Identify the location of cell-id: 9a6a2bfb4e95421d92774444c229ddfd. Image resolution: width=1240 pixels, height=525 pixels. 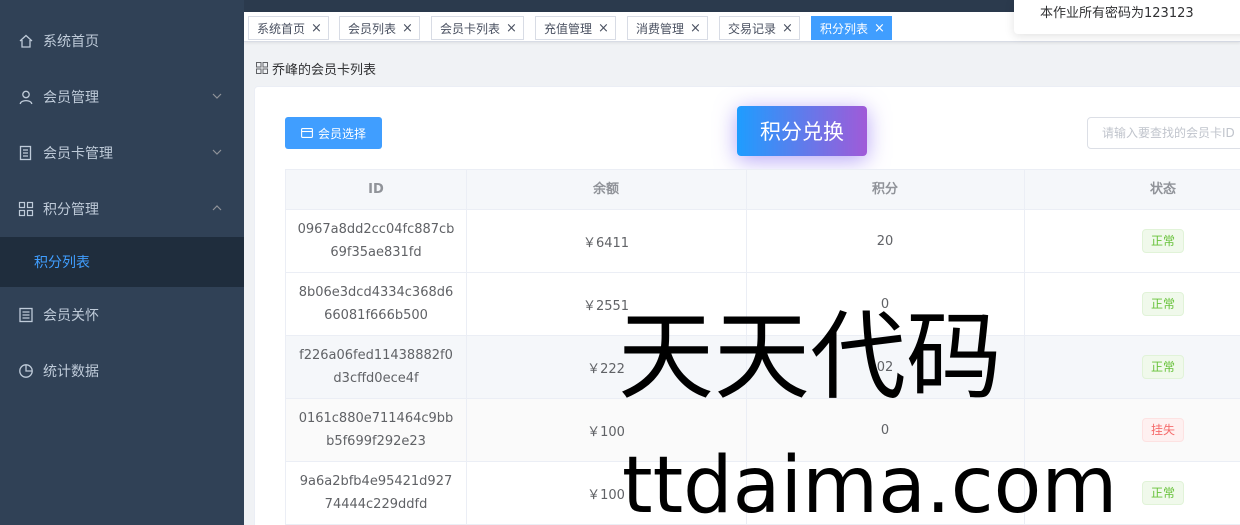
(376, 493).